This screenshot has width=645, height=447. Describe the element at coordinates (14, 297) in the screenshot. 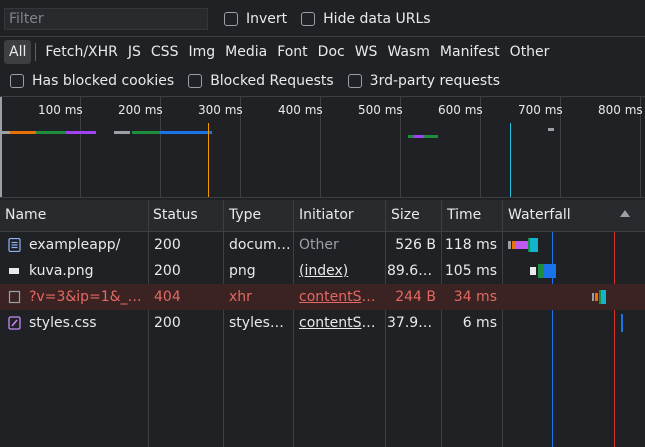

I see `xhr-icon` at that location.